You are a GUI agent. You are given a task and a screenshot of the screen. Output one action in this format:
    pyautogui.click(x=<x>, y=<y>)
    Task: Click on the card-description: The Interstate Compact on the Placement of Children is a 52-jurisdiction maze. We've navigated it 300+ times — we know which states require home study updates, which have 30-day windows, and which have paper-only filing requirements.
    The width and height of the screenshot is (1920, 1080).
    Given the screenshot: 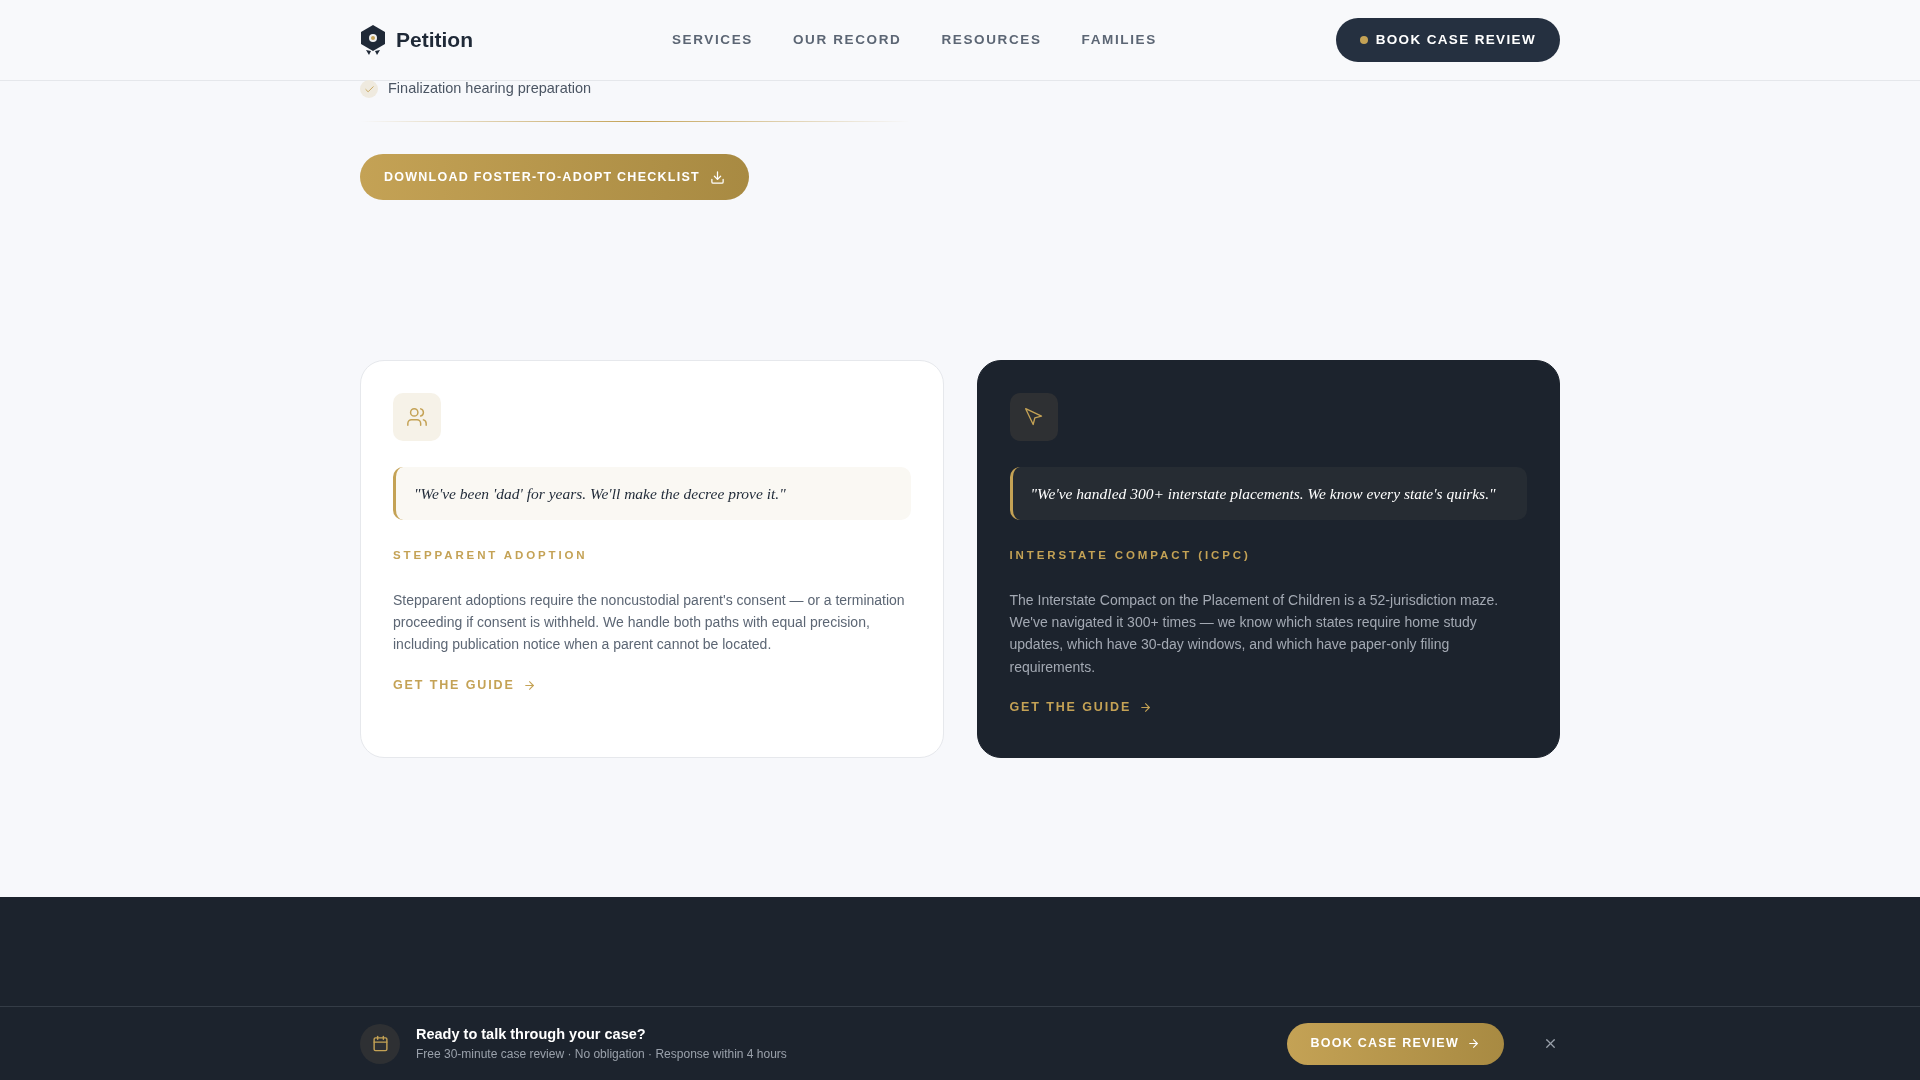 What is the action you would take?
    pyautogui.click(x=1254, y=633)
    